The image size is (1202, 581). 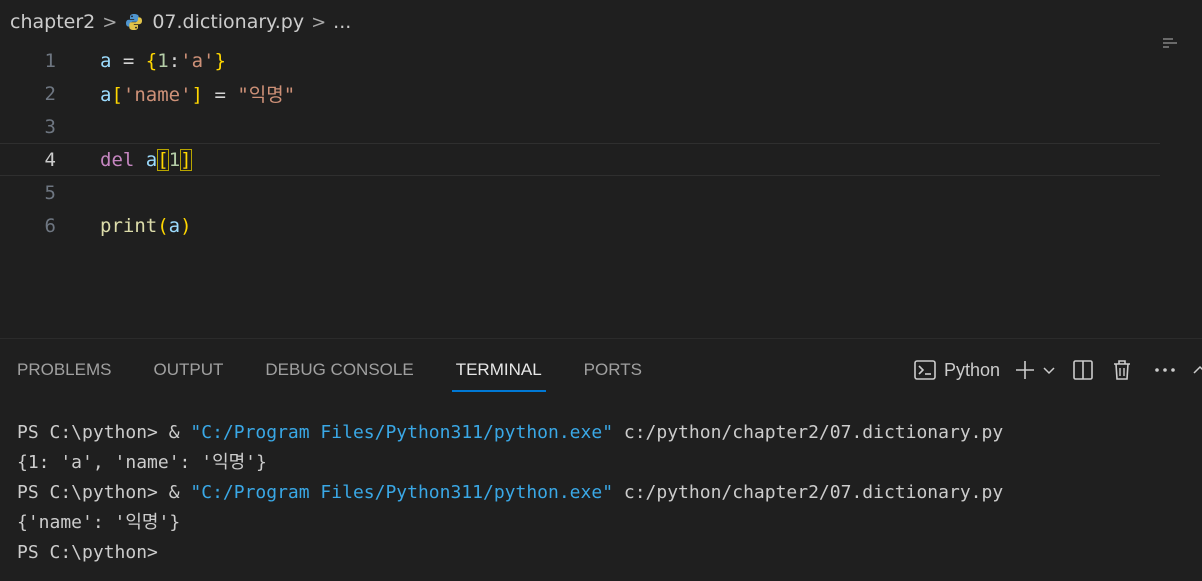 What do you see at coordinates (87, 552) in the screenshot?
I see `terminal-text: PS C:\python>` at bounding box center [87, 552].